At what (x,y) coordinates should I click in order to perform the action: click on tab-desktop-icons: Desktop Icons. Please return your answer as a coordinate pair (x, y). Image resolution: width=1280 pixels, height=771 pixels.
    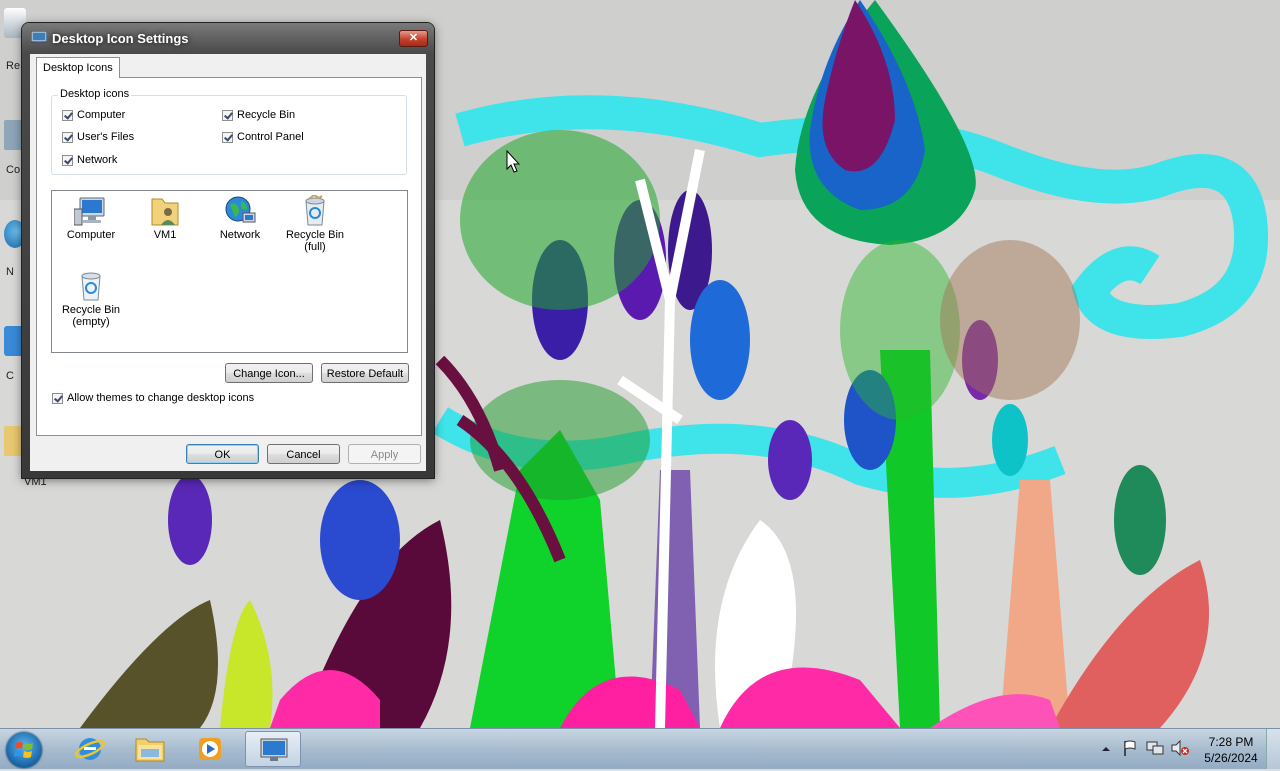
    Looking at the image, I should click on (78, 67).